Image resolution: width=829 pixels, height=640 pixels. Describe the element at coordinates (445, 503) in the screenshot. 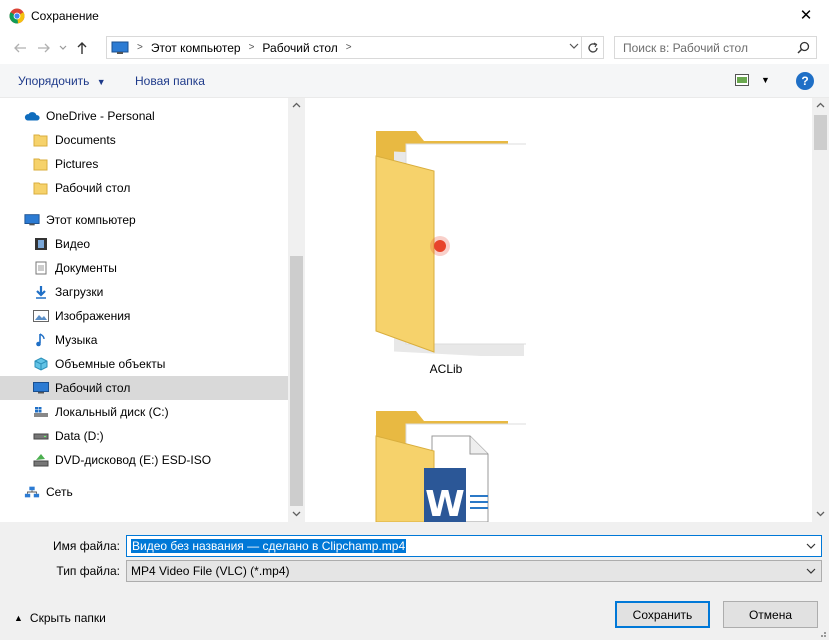

I see `svg-text: W` at that location.